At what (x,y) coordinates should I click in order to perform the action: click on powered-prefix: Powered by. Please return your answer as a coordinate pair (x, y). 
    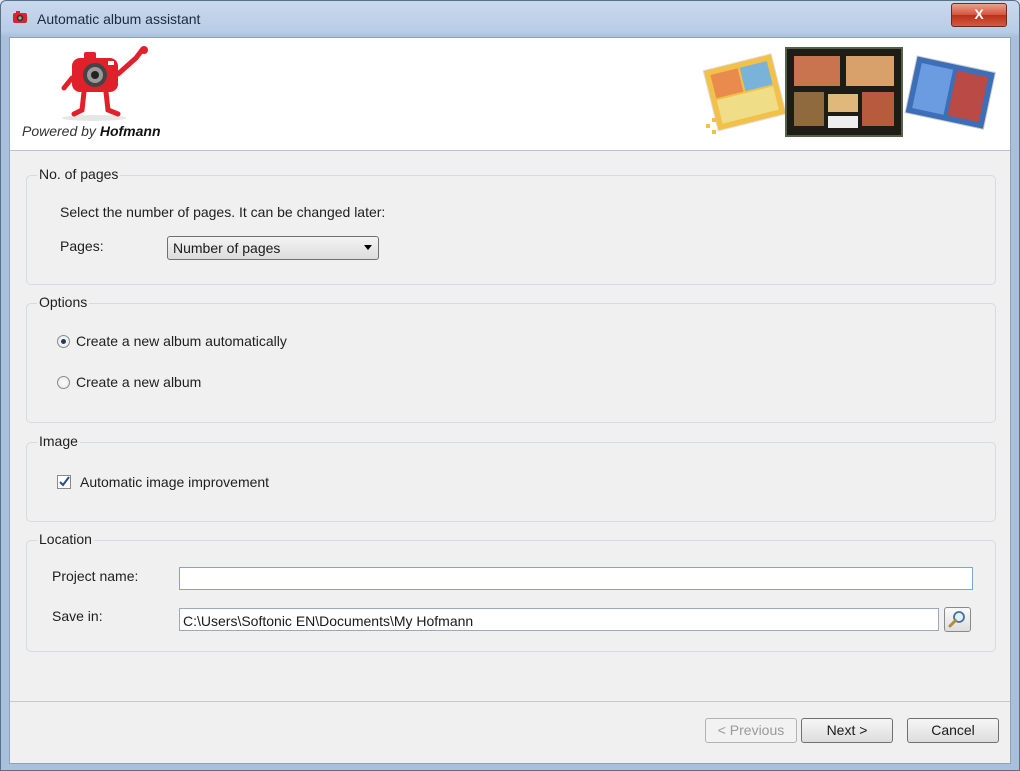
    Looking at the image, I should click on (59, 131).